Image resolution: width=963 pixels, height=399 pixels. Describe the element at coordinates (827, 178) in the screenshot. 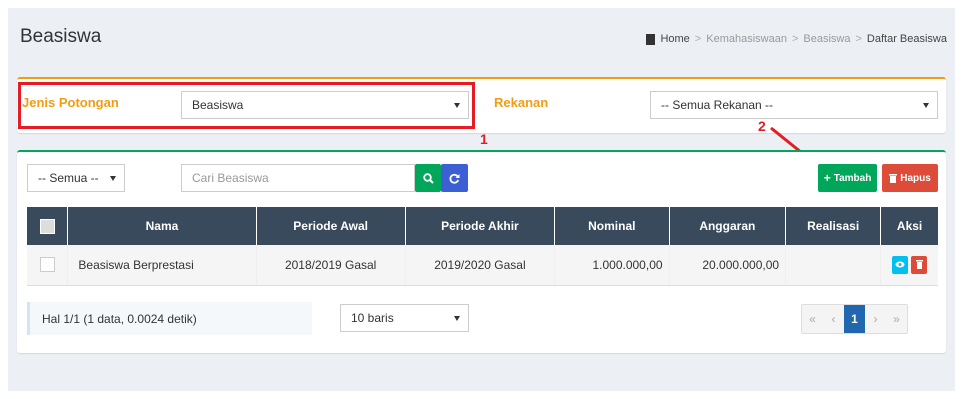

I see `plus-icon: +` at that location.